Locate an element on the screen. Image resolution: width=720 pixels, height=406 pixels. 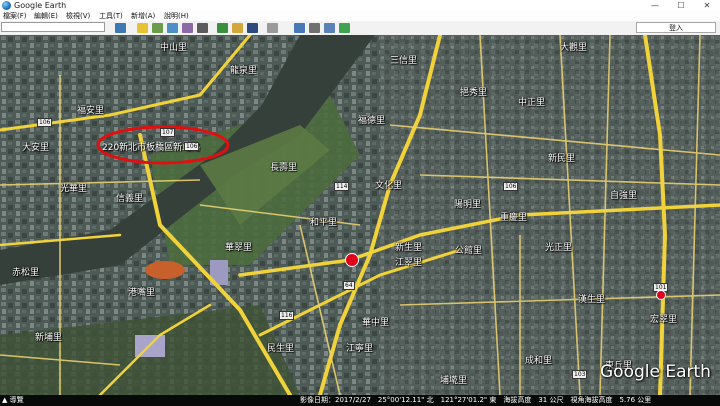
place-label: 光正里 is located at coordinates (559, 248).